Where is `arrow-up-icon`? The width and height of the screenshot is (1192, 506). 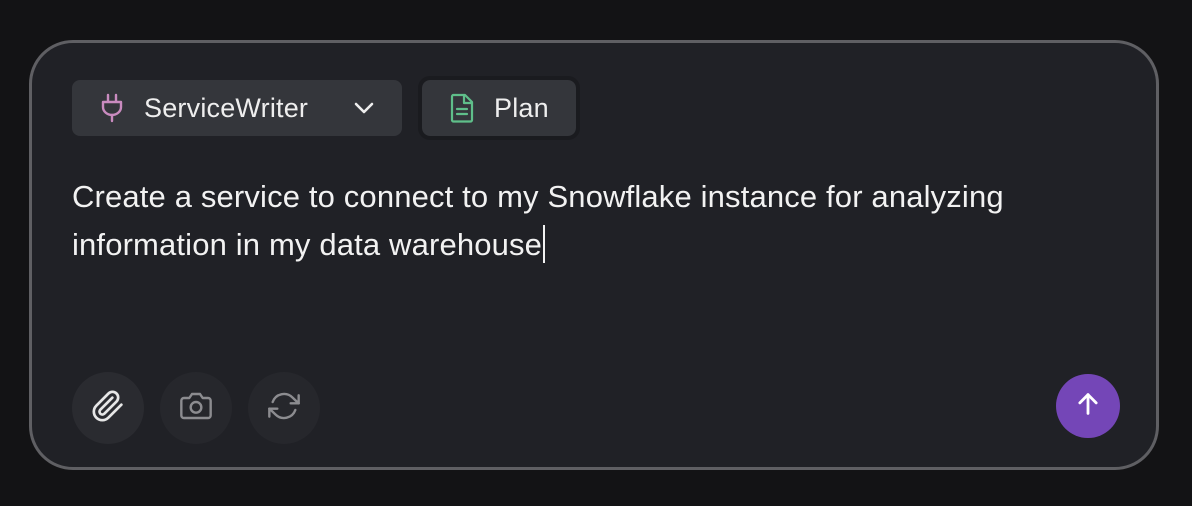
arrow-up-icon is located at coordinates (1088, 406).